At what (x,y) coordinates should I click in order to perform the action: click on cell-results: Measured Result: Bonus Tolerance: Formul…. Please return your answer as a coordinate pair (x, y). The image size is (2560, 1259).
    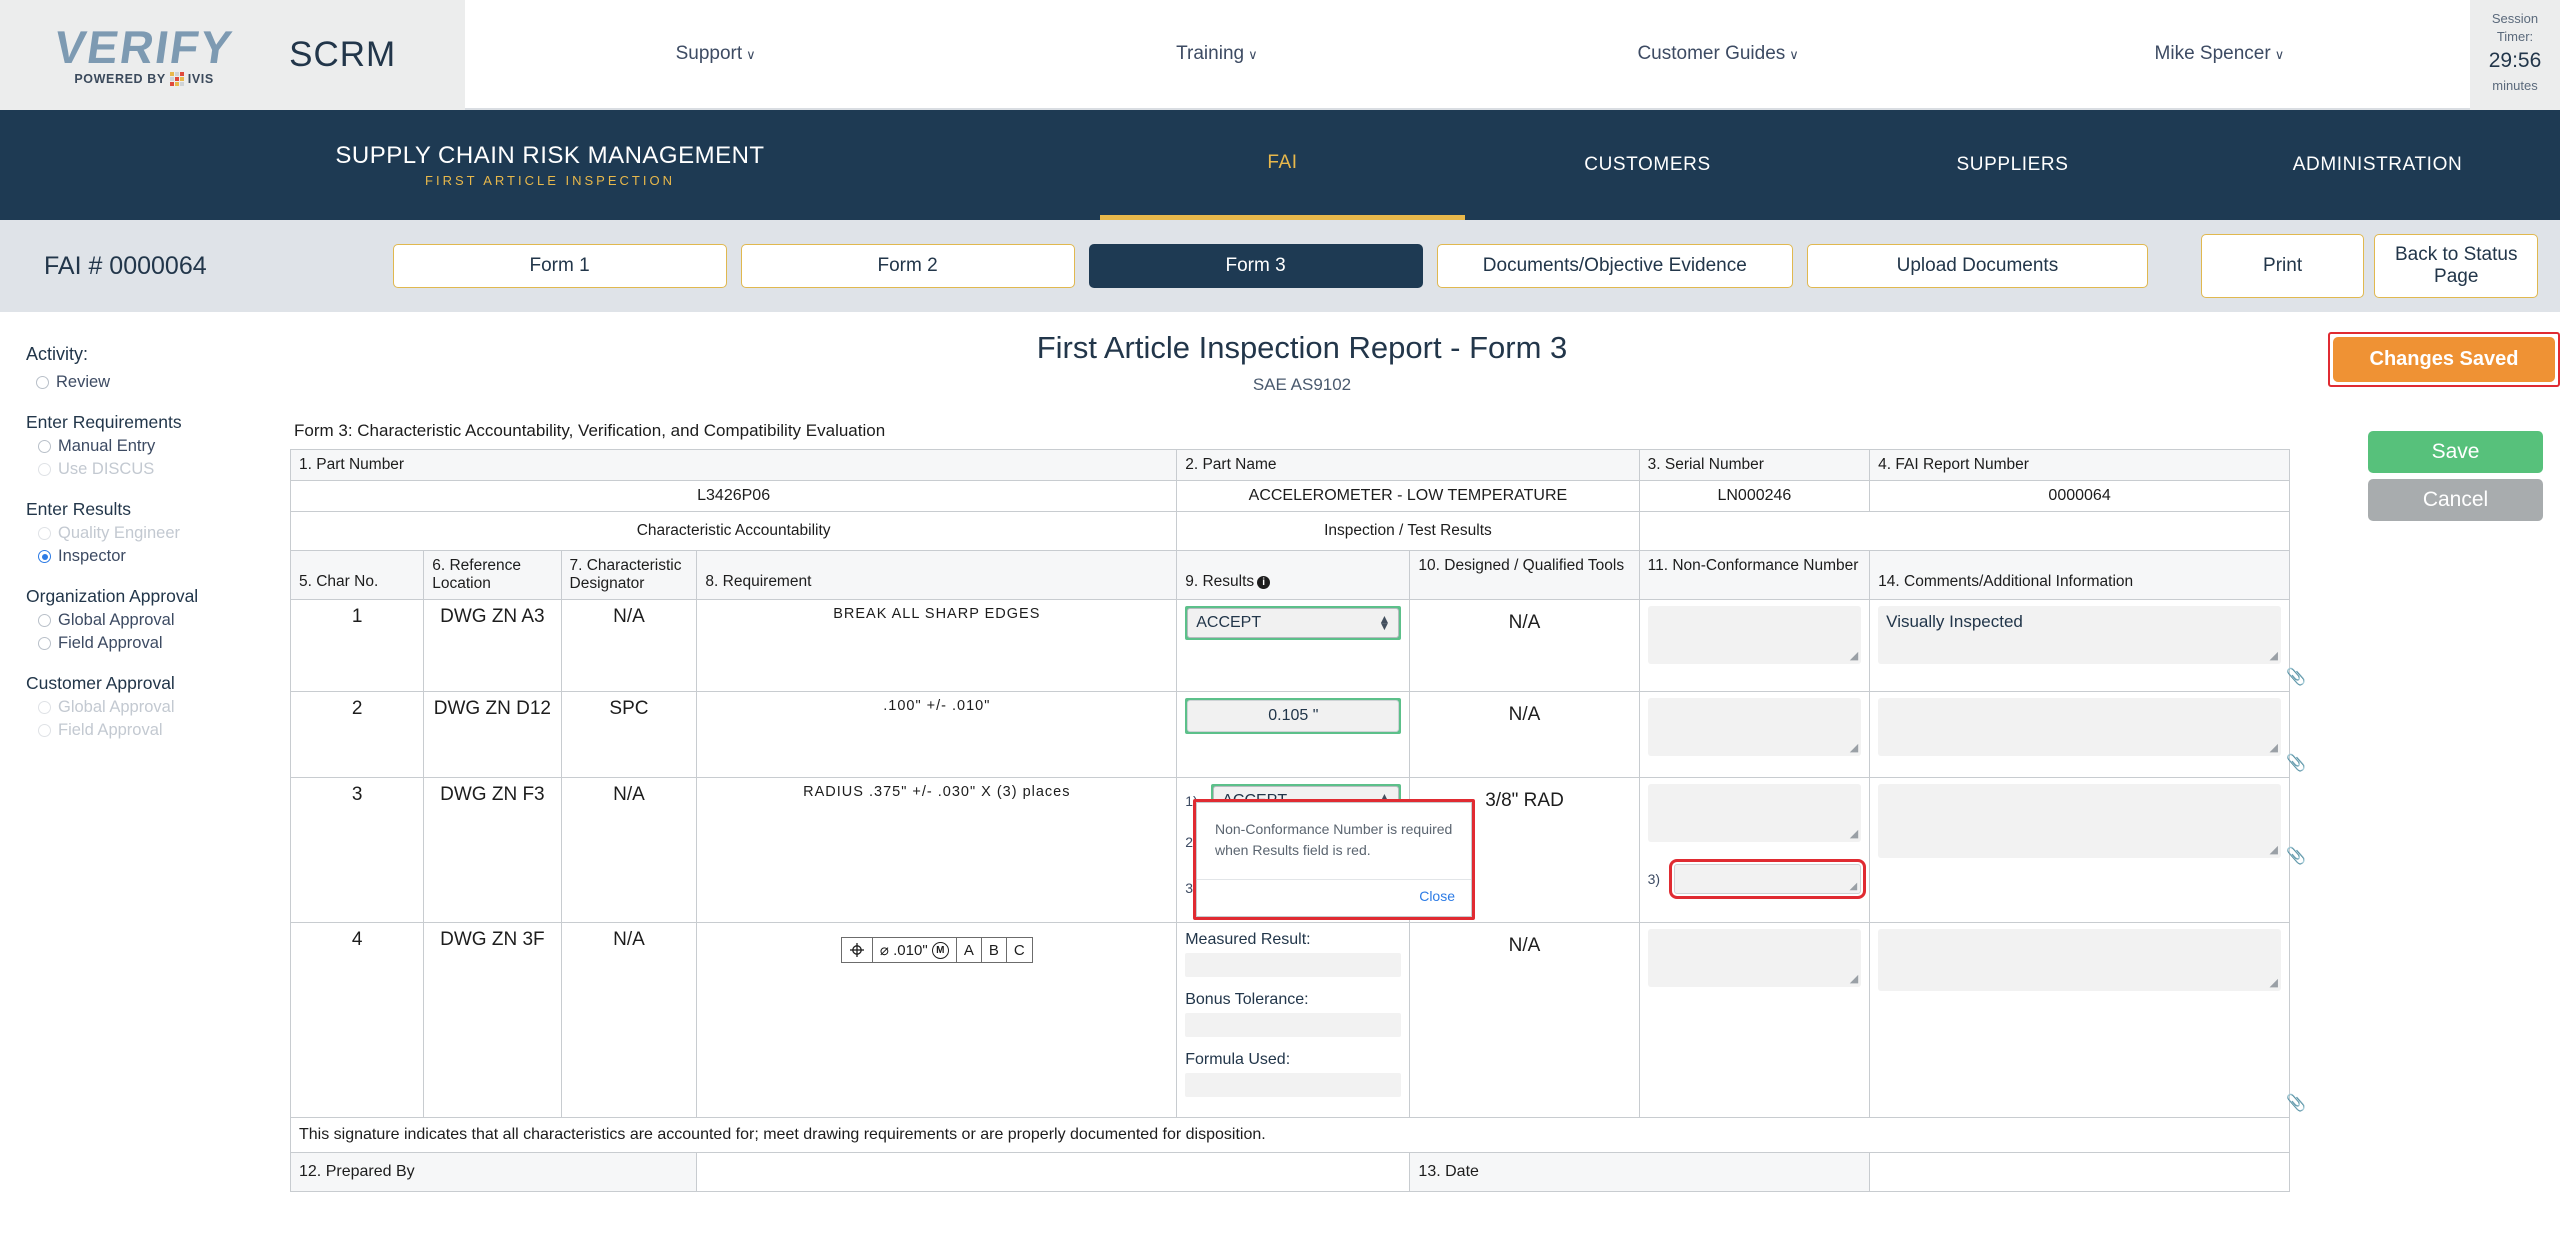
    Looking at the image, I should click on (1293, 1020).